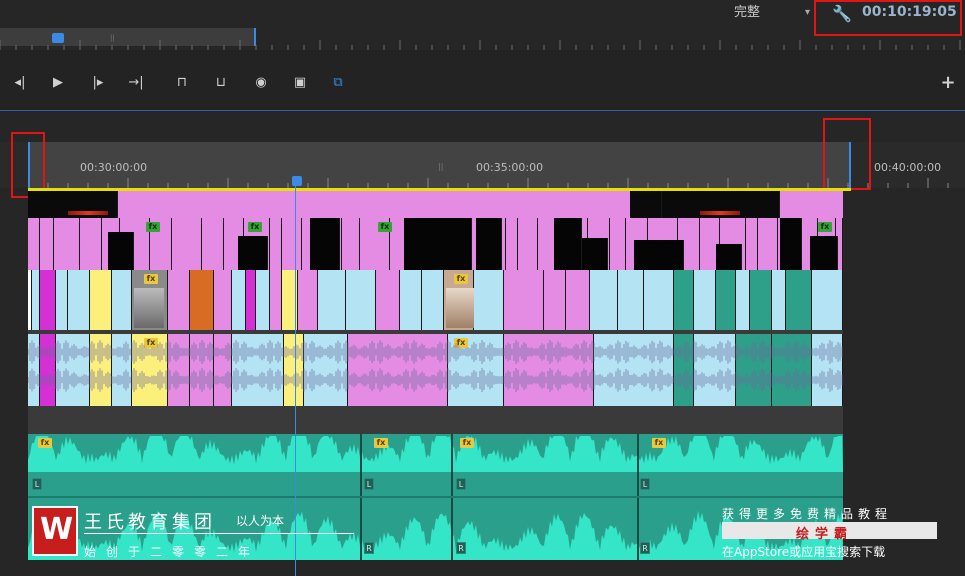 Image resolution: width=965 pixels, height=576 pixels. What do you see at coordinates (948, 83) in the screenshot?
I see `add-button-icon: +` at bounding box center [948, 83].